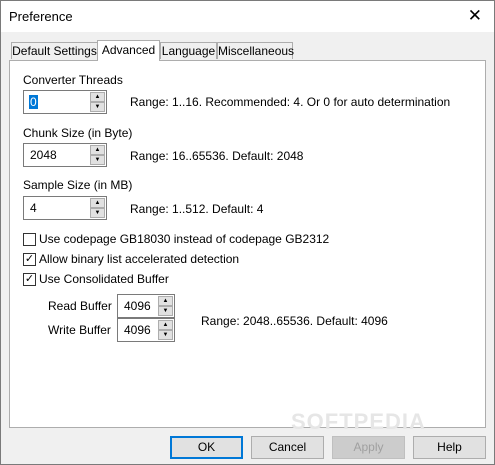 The width and height of the screenshot is (495, 465). What do you see at coordinates (33, 102) in the screenshot?
I see `converter-threads-value: 0` at bounding box center [33, 102].